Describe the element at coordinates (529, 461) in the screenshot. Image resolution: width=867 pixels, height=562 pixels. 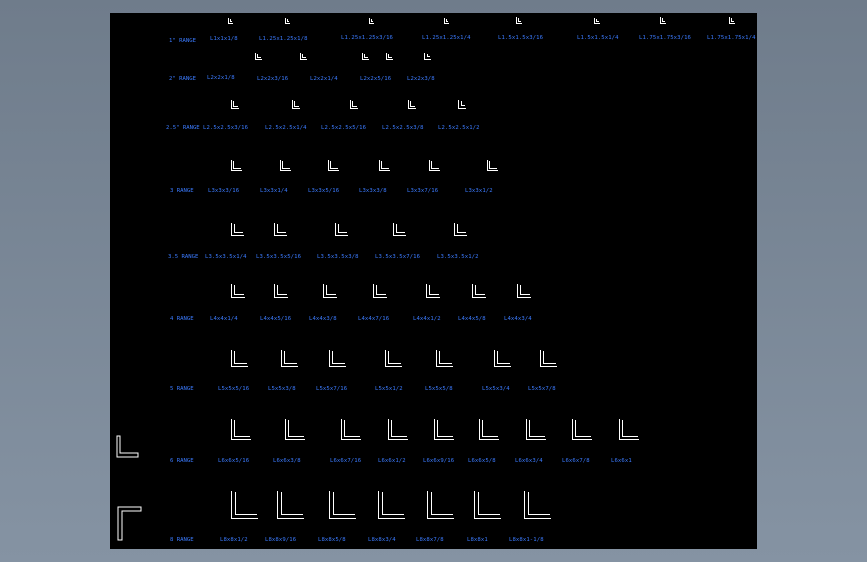
I see `angle-label: L6x6x3/4` at that location.